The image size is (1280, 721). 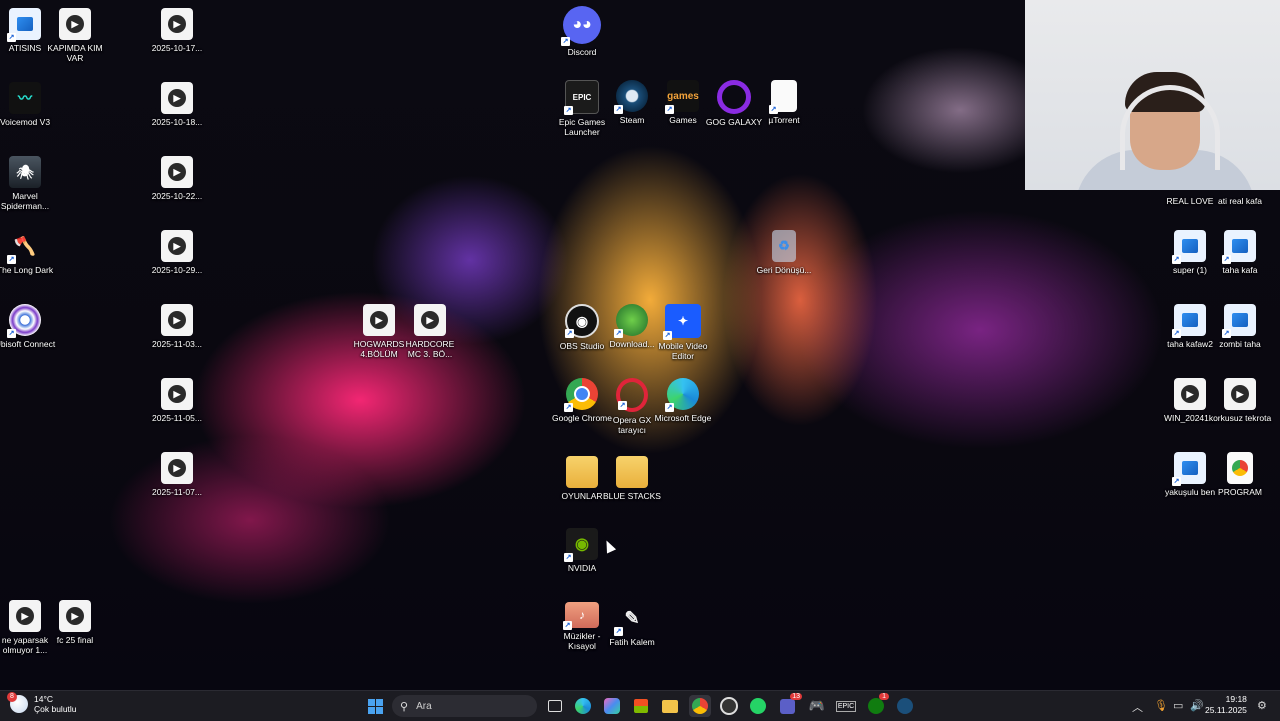 I want to click on notification-bell-icon: ⚙, so click(x=1262, y=705).